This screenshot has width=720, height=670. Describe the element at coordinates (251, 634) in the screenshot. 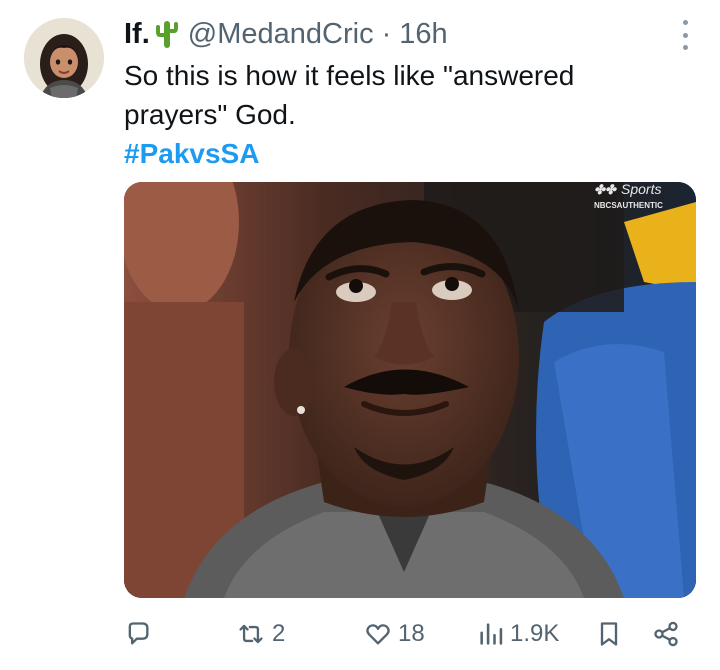

I see `retweet-icon` at that location.